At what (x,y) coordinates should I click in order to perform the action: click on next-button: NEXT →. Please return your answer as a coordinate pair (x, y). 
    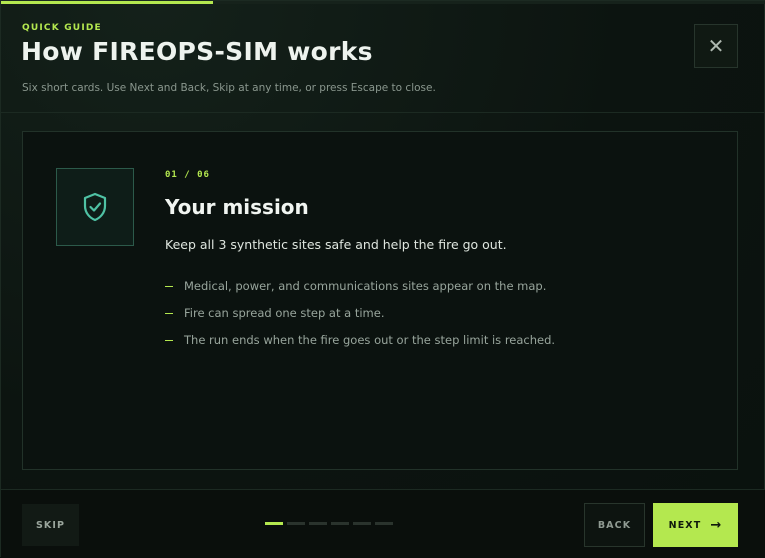
    Looking at the image, I should click on (695, 525).